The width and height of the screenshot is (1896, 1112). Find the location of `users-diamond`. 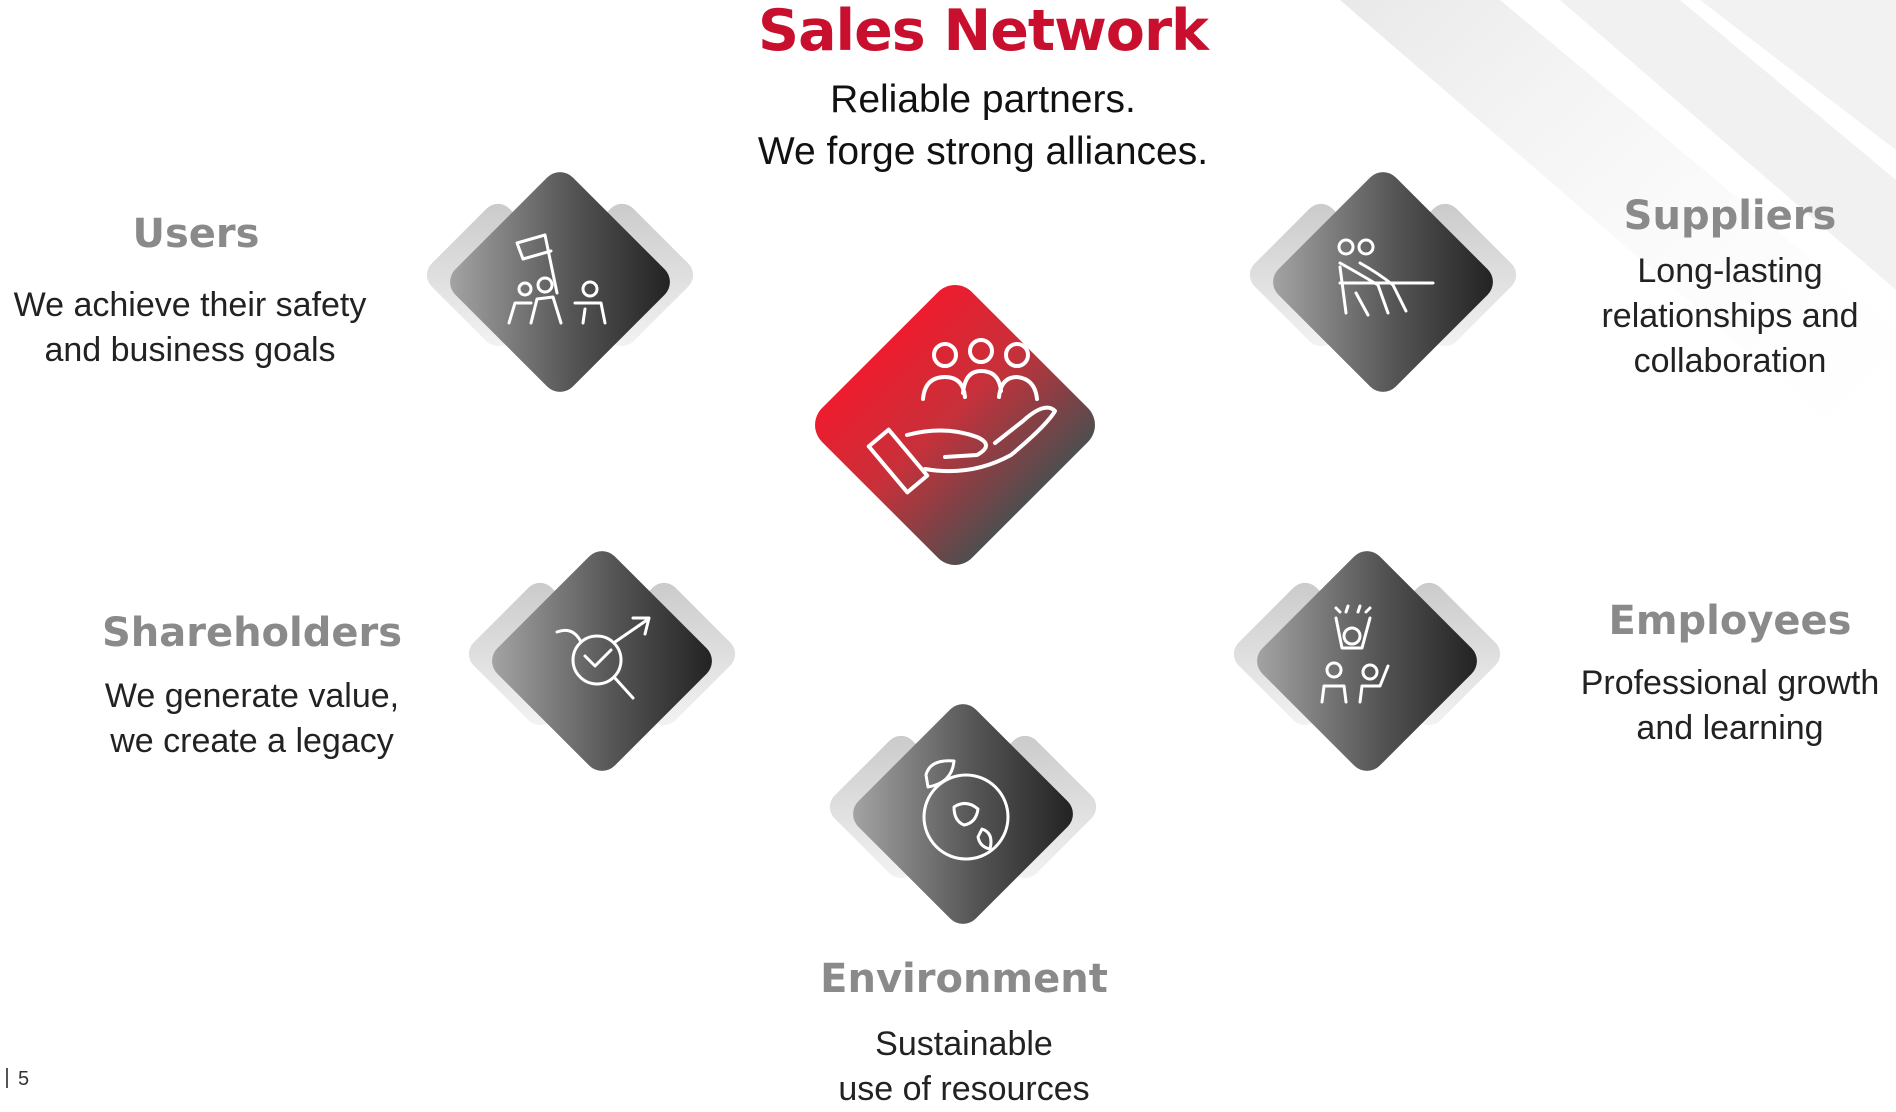

users-diamond is located at coordinates (560, 282).